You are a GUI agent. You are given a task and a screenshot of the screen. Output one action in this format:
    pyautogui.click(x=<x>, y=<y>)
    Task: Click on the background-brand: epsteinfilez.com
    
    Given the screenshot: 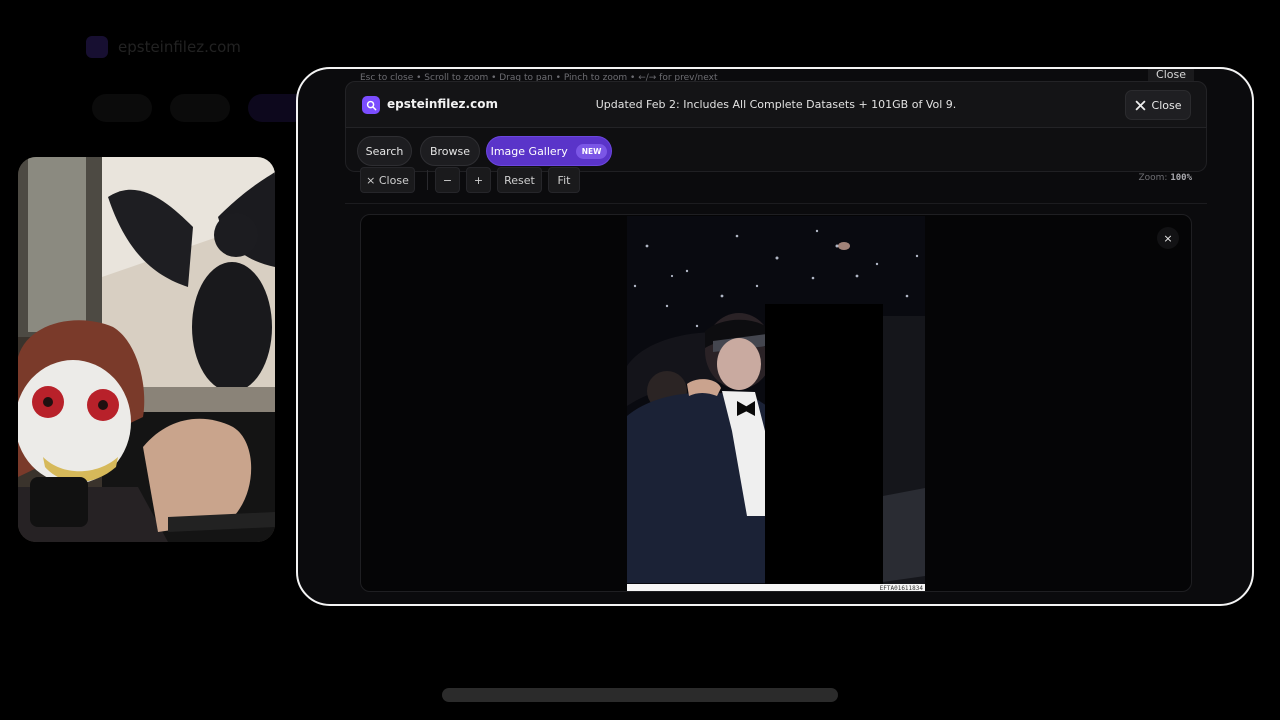 What is the action you would take?
    pyautogui.click(x=179, y=47)
    